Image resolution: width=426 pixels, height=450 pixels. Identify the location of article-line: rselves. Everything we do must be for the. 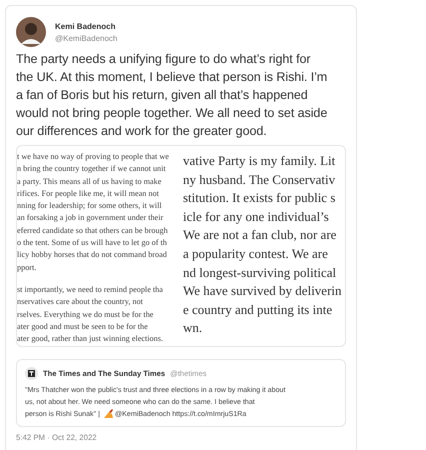
(85, 314).